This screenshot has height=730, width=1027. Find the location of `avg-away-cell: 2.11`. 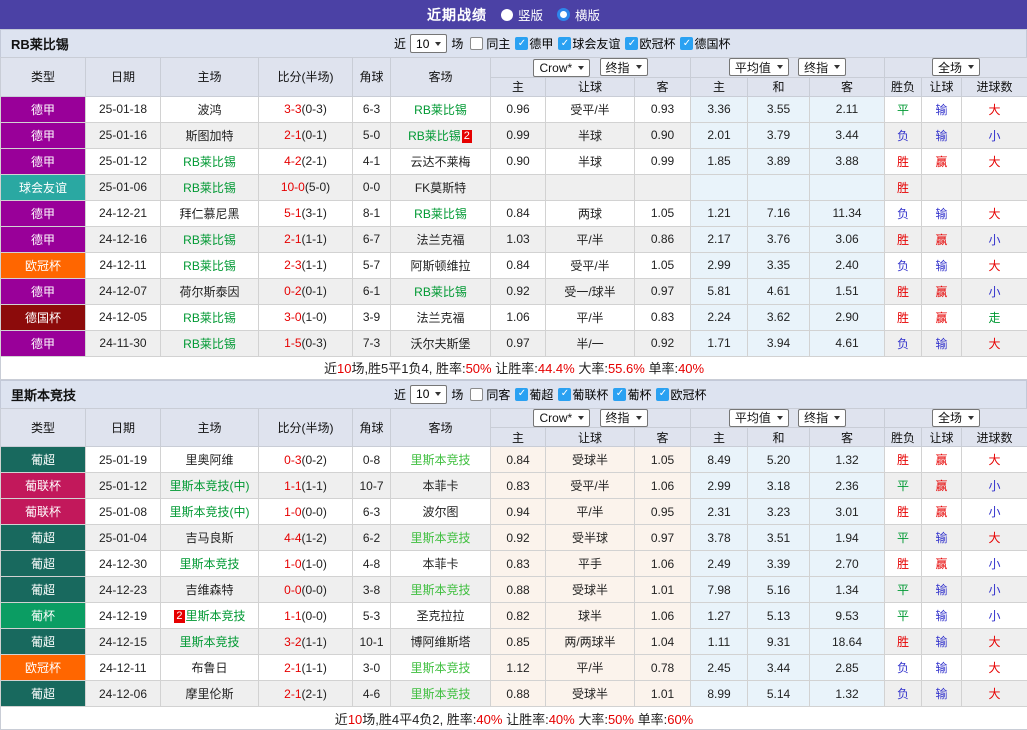

avg-away-cell: 2.11 is located at coordinates (847, 109).